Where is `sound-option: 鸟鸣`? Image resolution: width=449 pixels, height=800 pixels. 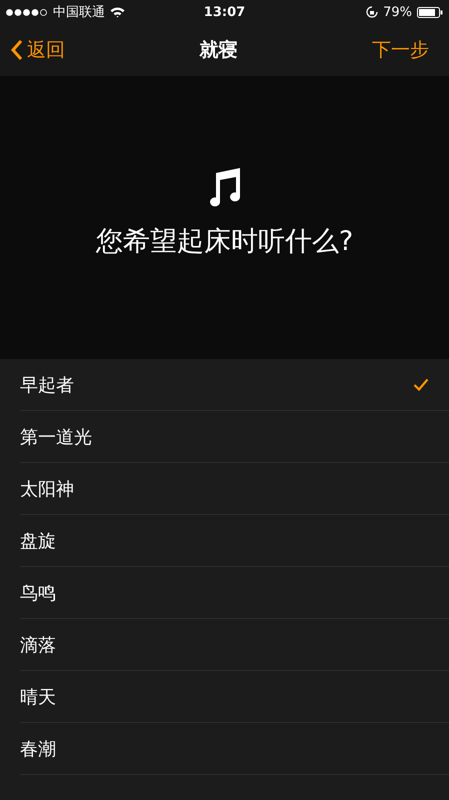
sound-option: 鸟鸣 is located at coordinates (234, 593).